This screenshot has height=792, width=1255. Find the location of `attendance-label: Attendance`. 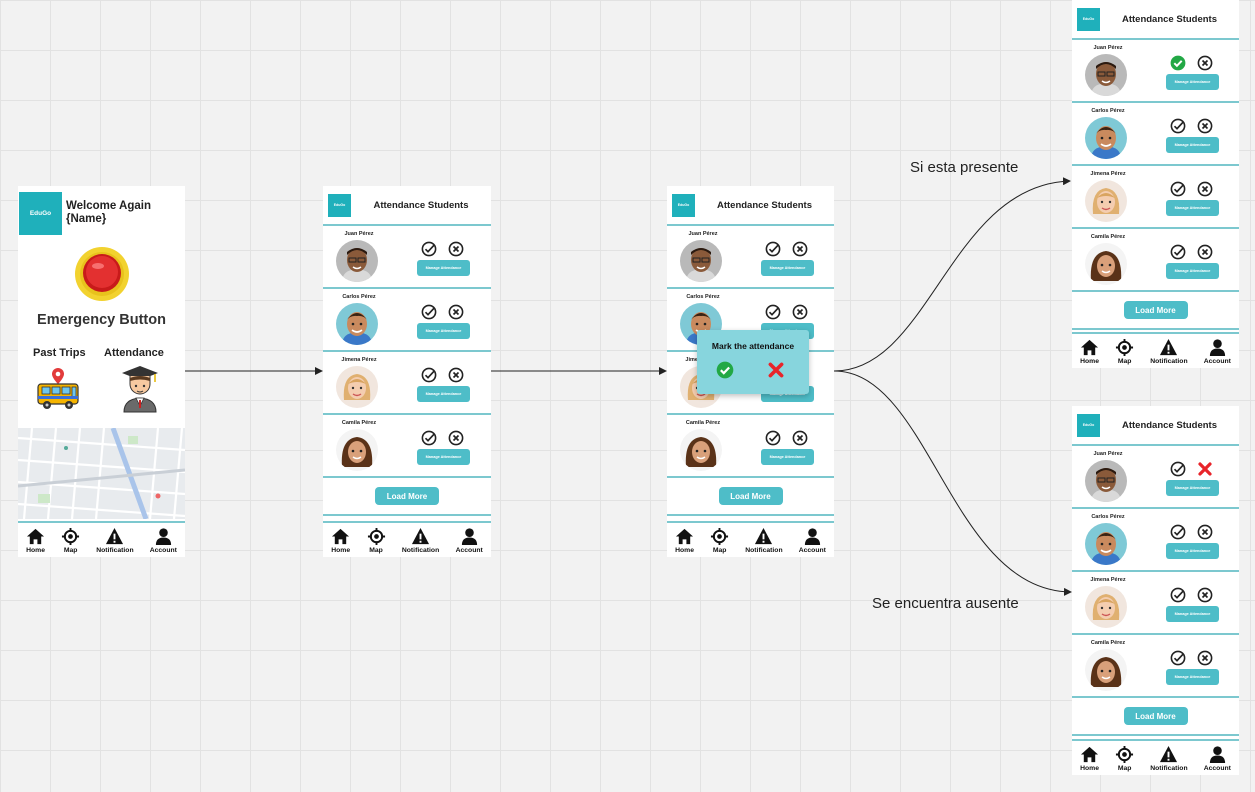

attendance-label: Attendance is located at coordinates (134, 353).